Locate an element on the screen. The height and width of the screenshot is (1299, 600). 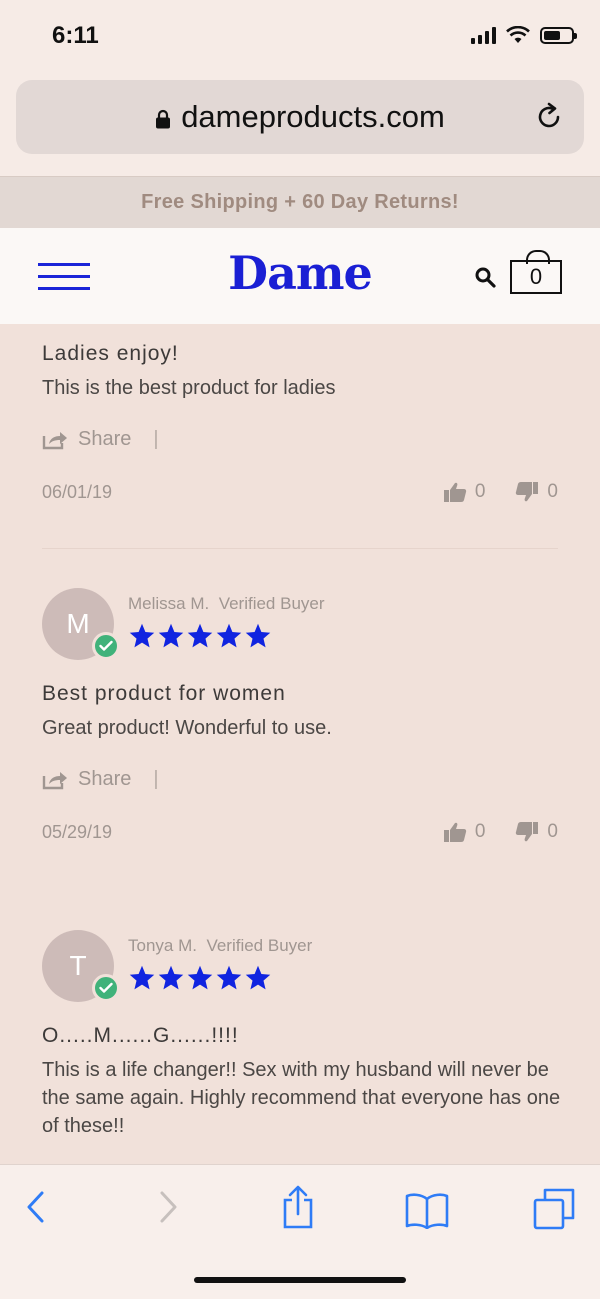
tabs-icon is located at coordinates (554, 1209).